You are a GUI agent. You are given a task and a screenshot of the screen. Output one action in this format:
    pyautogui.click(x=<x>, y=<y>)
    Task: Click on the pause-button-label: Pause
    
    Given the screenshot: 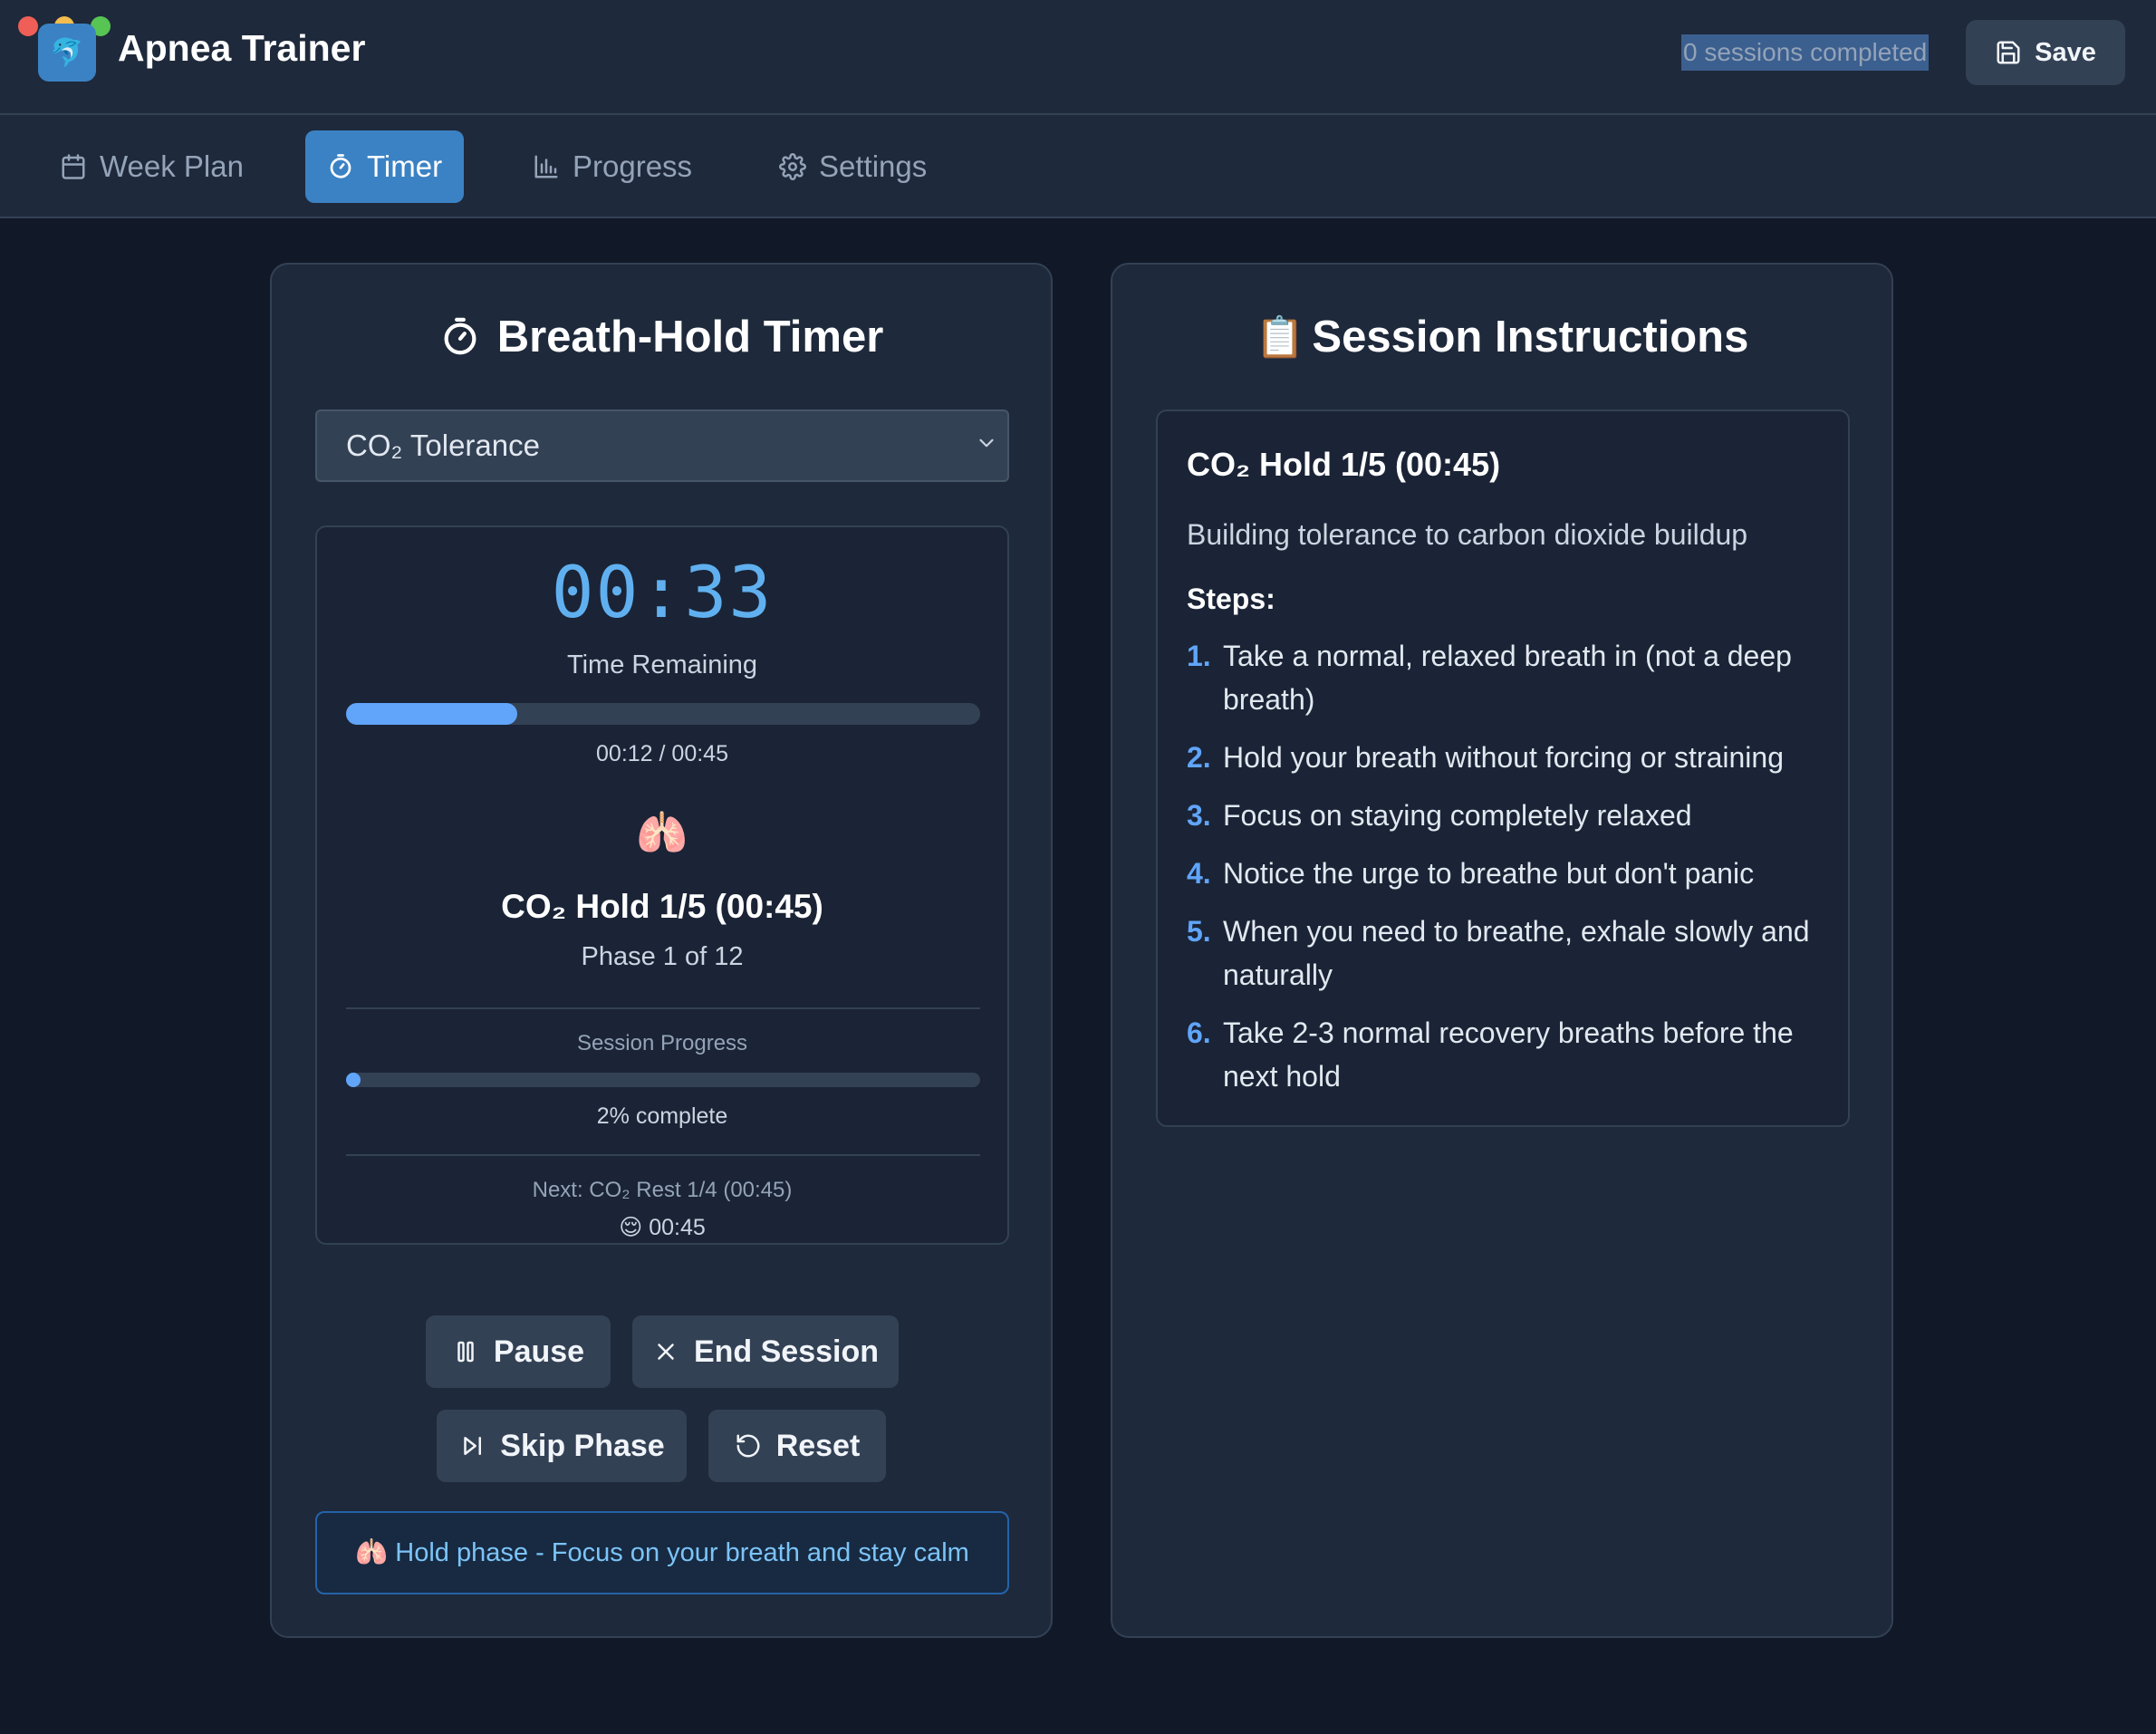 What is the action you would take?
    pyautogui.click(x=539, y=1351)
    